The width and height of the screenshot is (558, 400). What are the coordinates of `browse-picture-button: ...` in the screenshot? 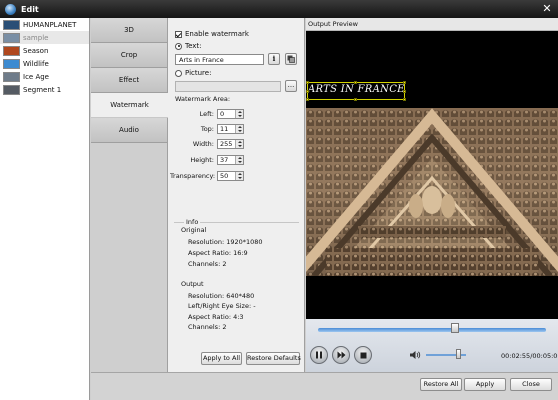 It's located at (291, 86).